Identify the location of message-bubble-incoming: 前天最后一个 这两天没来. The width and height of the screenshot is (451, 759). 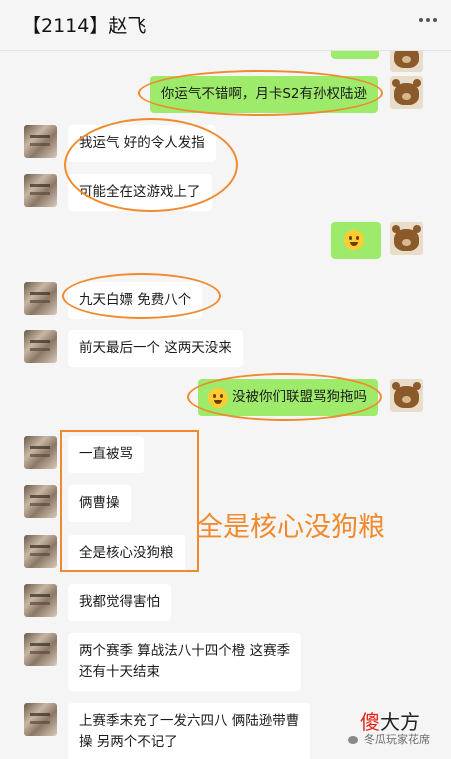
(155, 348).